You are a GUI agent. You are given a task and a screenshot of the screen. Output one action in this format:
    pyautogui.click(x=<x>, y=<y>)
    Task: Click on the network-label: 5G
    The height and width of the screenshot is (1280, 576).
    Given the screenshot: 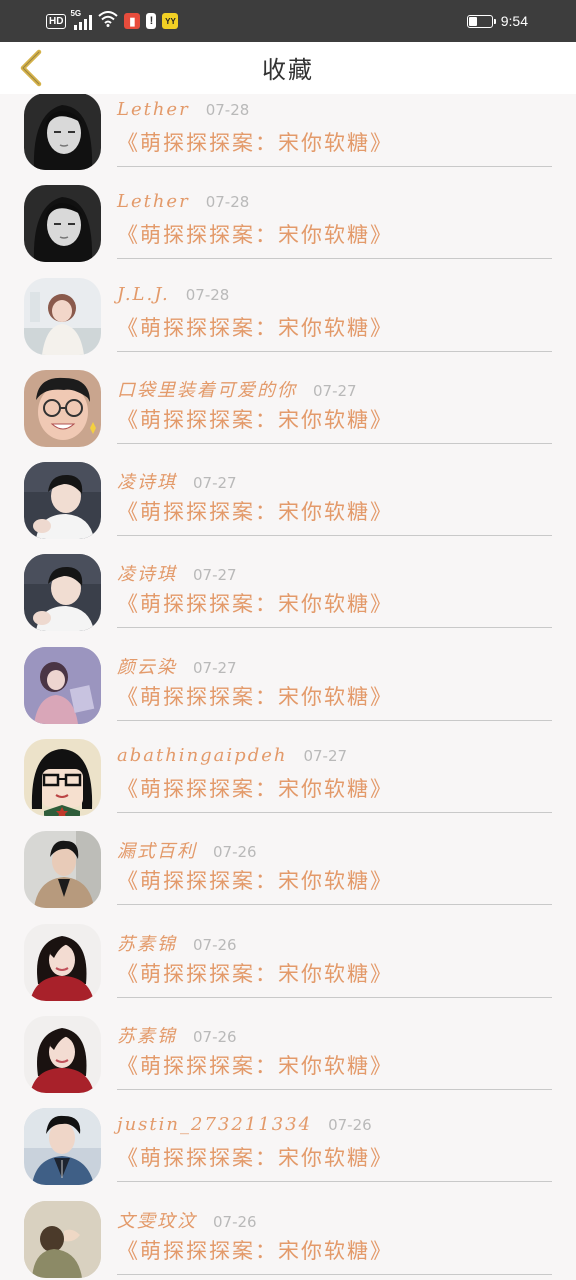 What is the action you would take?
    pyautogui.click(x=76, y=13)
    